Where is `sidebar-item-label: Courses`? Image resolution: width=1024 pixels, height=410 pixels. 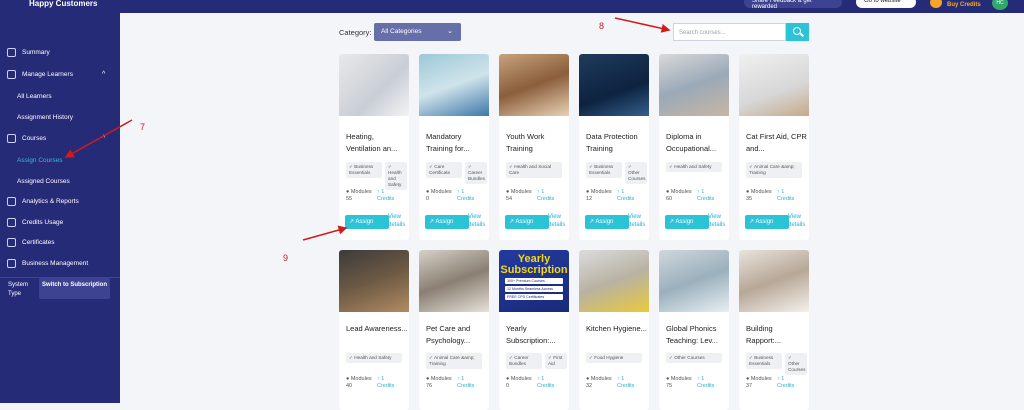 sidebar-item-label: Courses is located at coordinates (34, 138).